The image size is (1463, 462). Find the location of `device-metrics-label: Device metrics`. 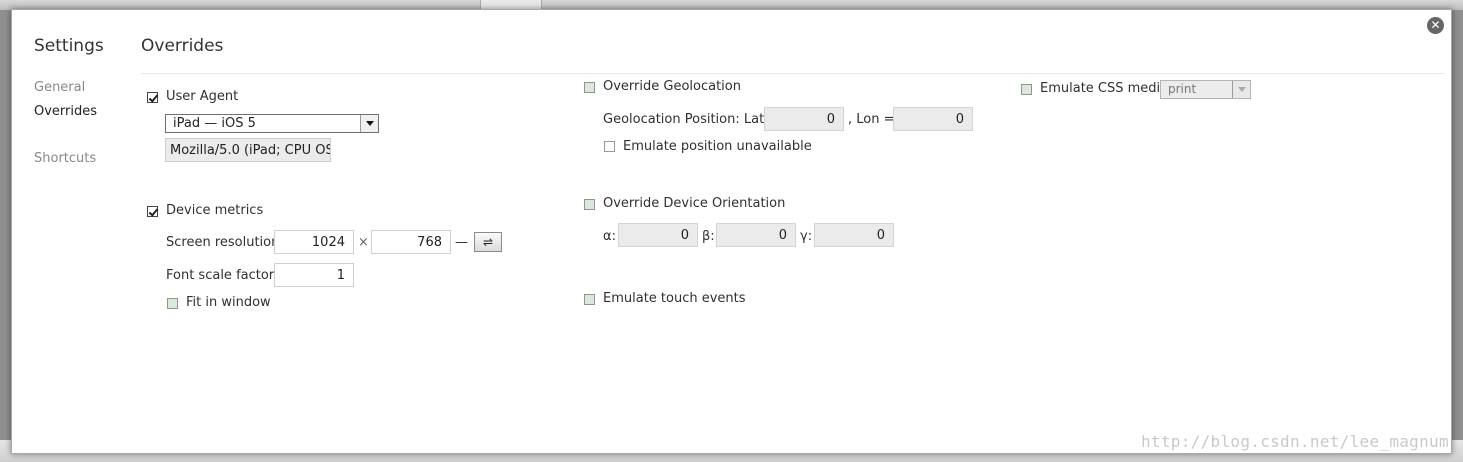

device-metrics-label: Device metrics is located at coordinates (215, 210).